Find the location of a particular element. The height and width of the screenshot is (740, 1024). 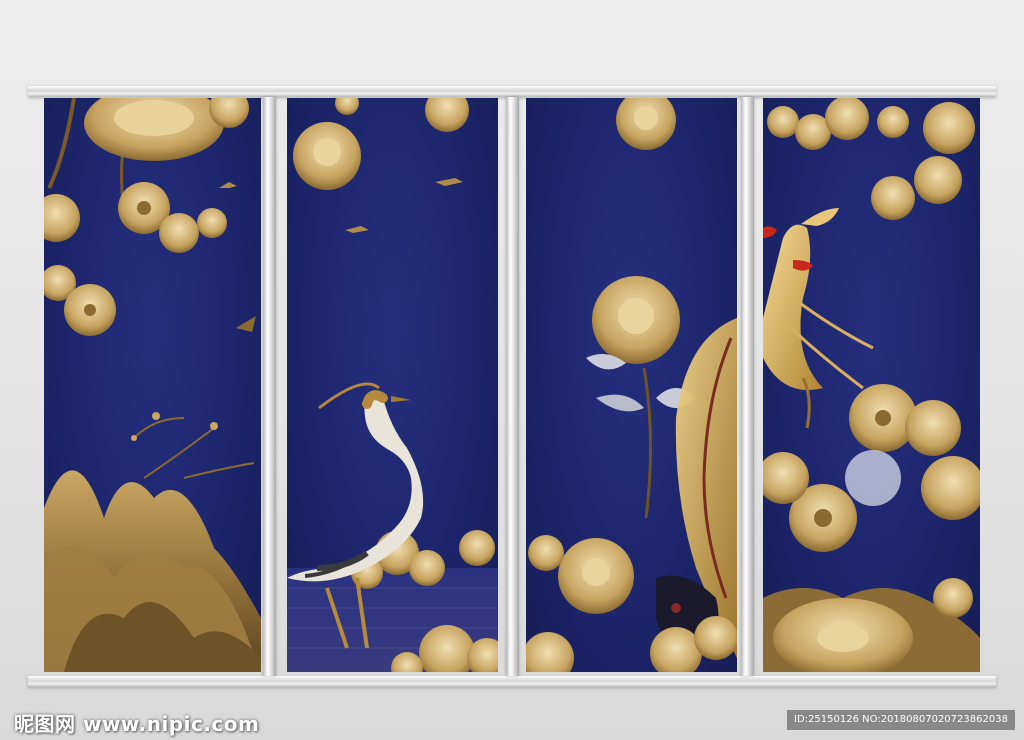

blossom-icon is located at coordinates (871, 468).